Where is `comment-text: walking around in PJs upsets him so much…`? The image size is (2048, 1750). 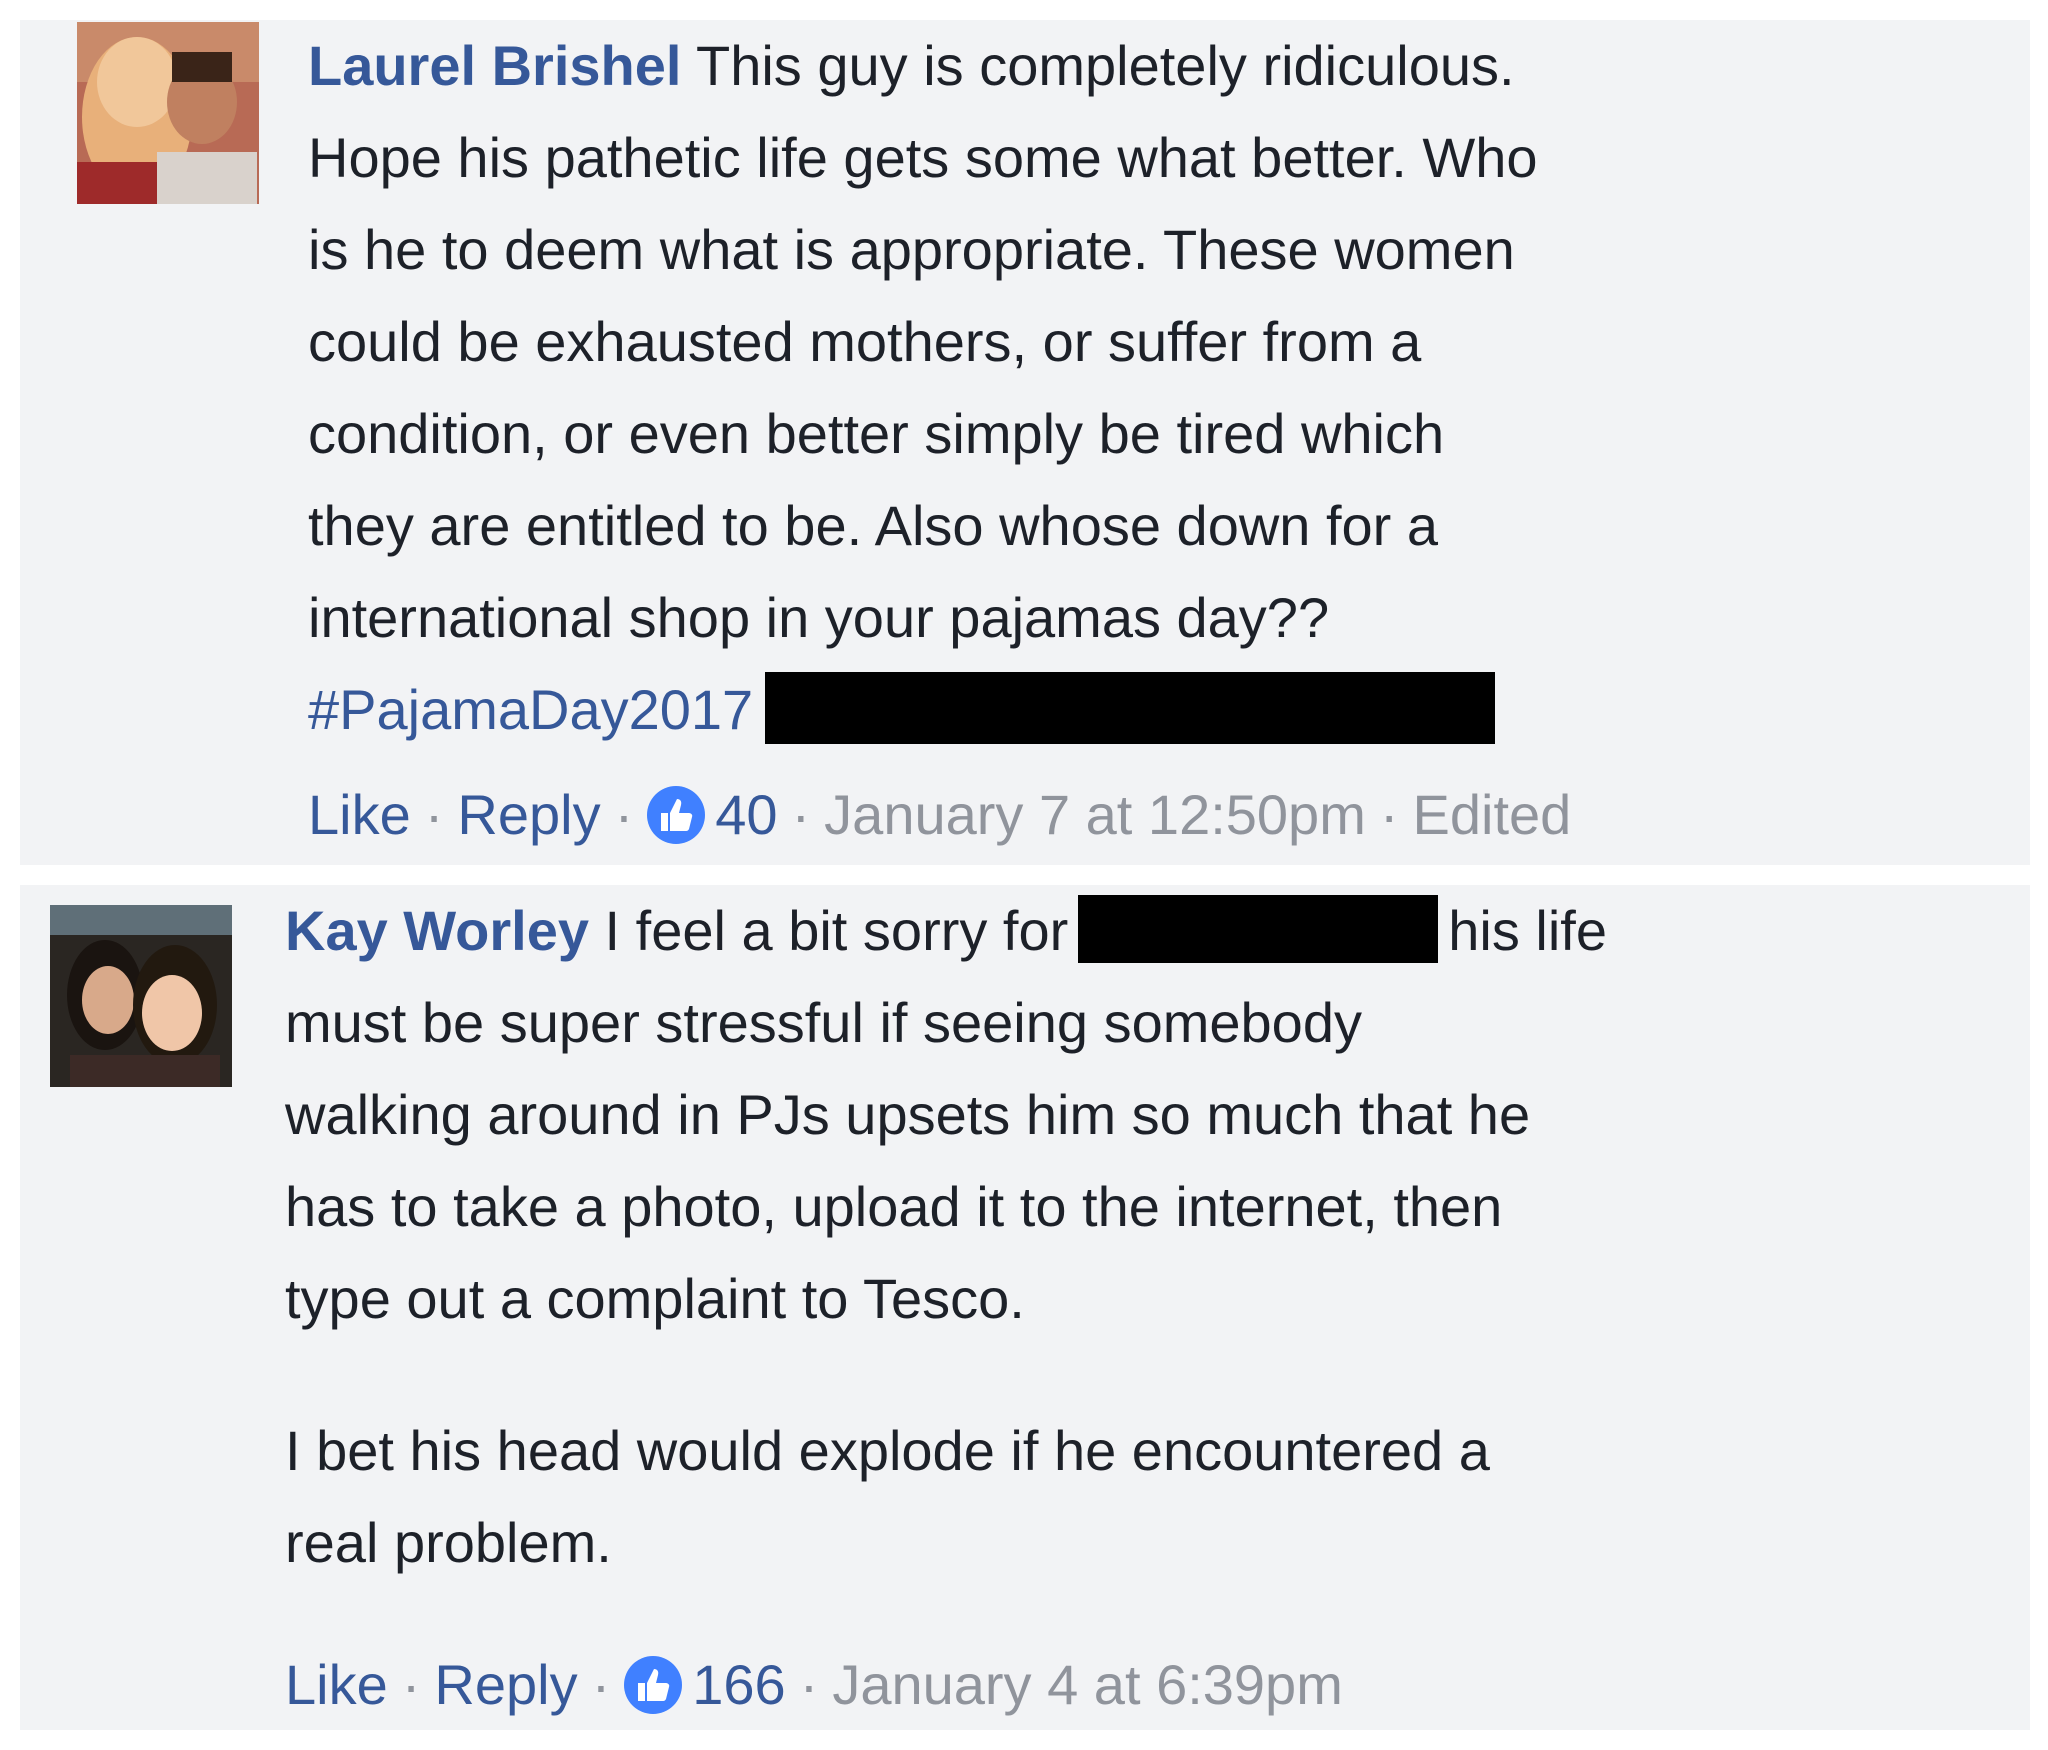 comment-text: walking around in PJs upsets him so much… is located at coordinates (908, 1114).